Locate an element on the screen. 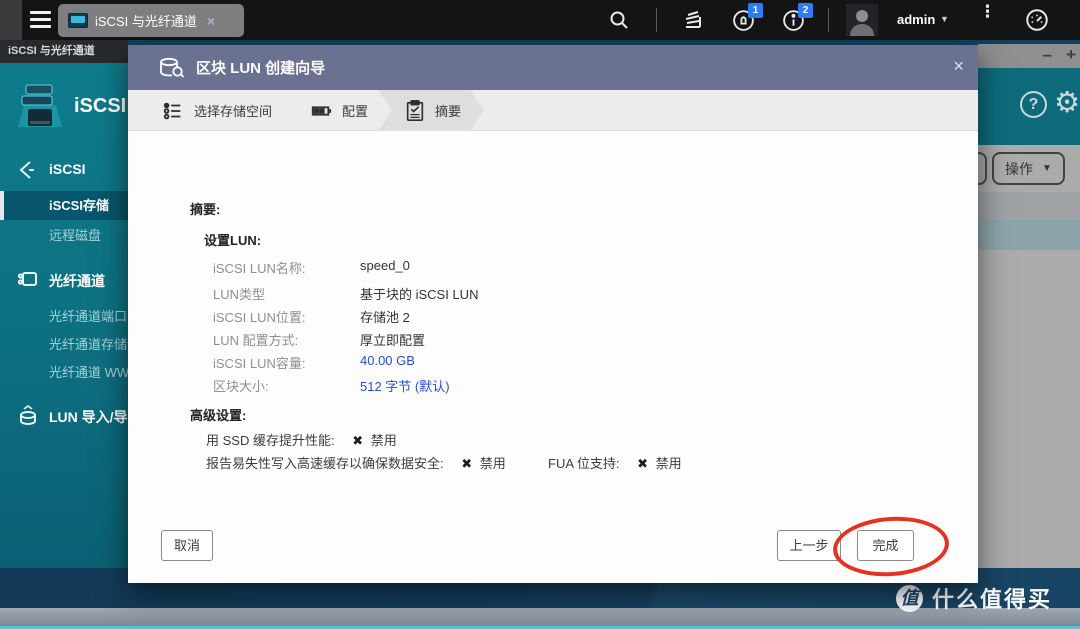 This screenshot has height=629, width=1080. app-header-band: ? ⚙ is located at coordinates (1029, 106).